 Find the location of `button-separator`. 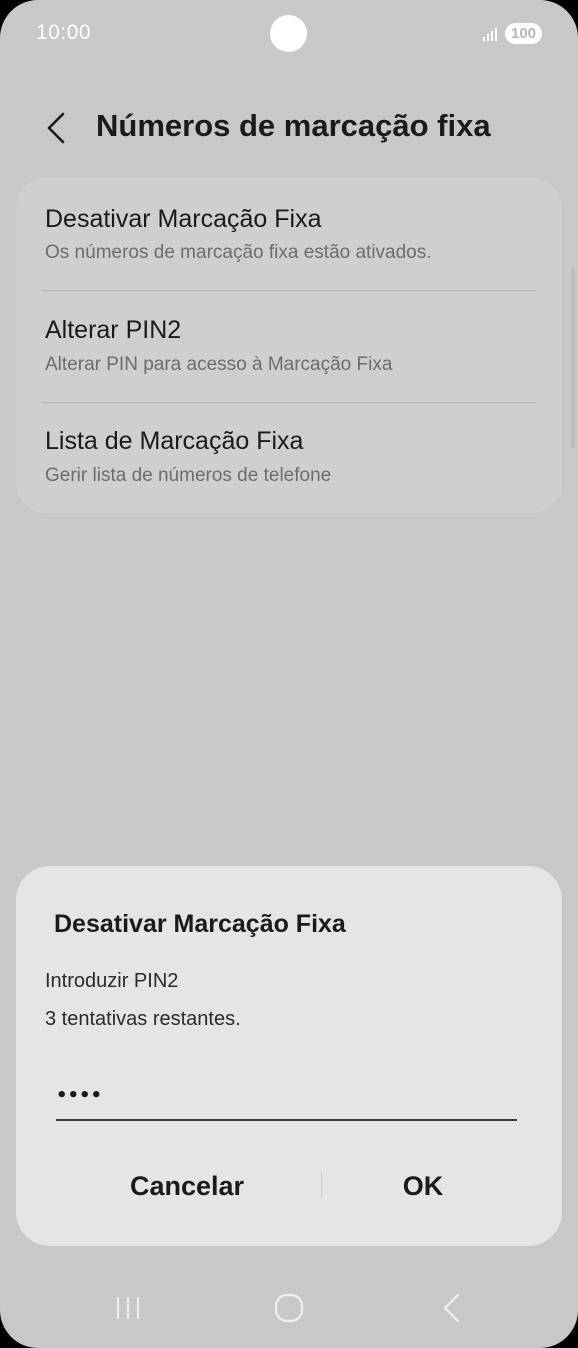

button-separator is located at coordinates (321, 1185).